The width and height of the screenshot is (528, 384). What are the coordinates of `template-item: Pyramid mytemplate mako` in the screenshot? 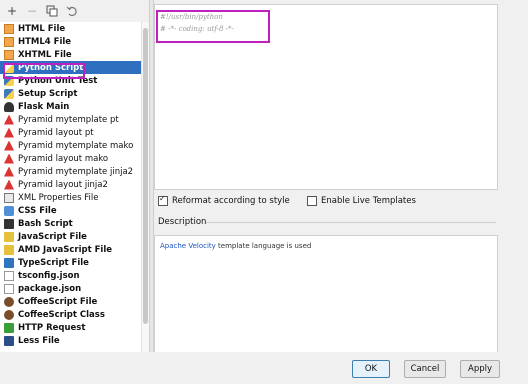 It's located at (74, 145).